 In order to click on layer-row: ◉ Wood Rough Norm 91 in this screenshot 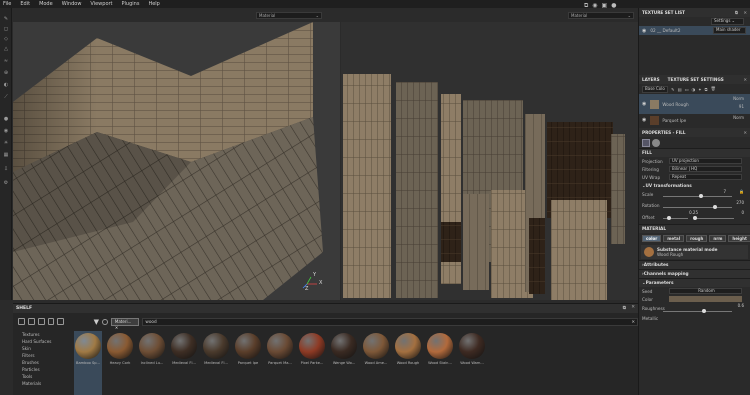, I will do `click(694, 104)`.